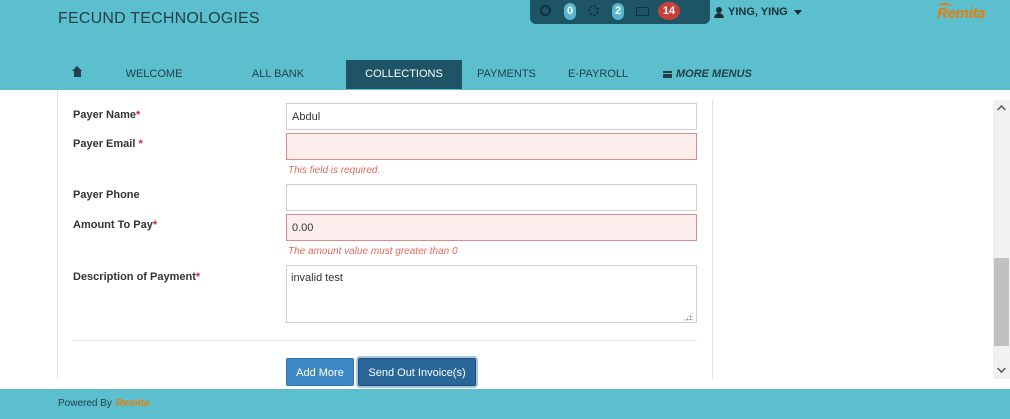 The image size is (1010, 419). I want to click on user-menu: YING, YING, so click(758, 12).